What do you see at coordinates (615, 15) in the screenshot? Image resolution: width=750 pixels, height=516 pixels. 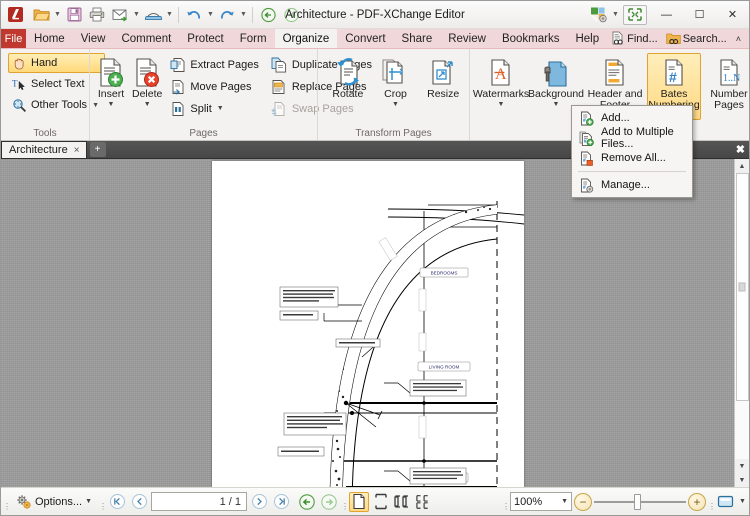 I see `customize-caret-icon: ▼` at bounding box center [615, 15].